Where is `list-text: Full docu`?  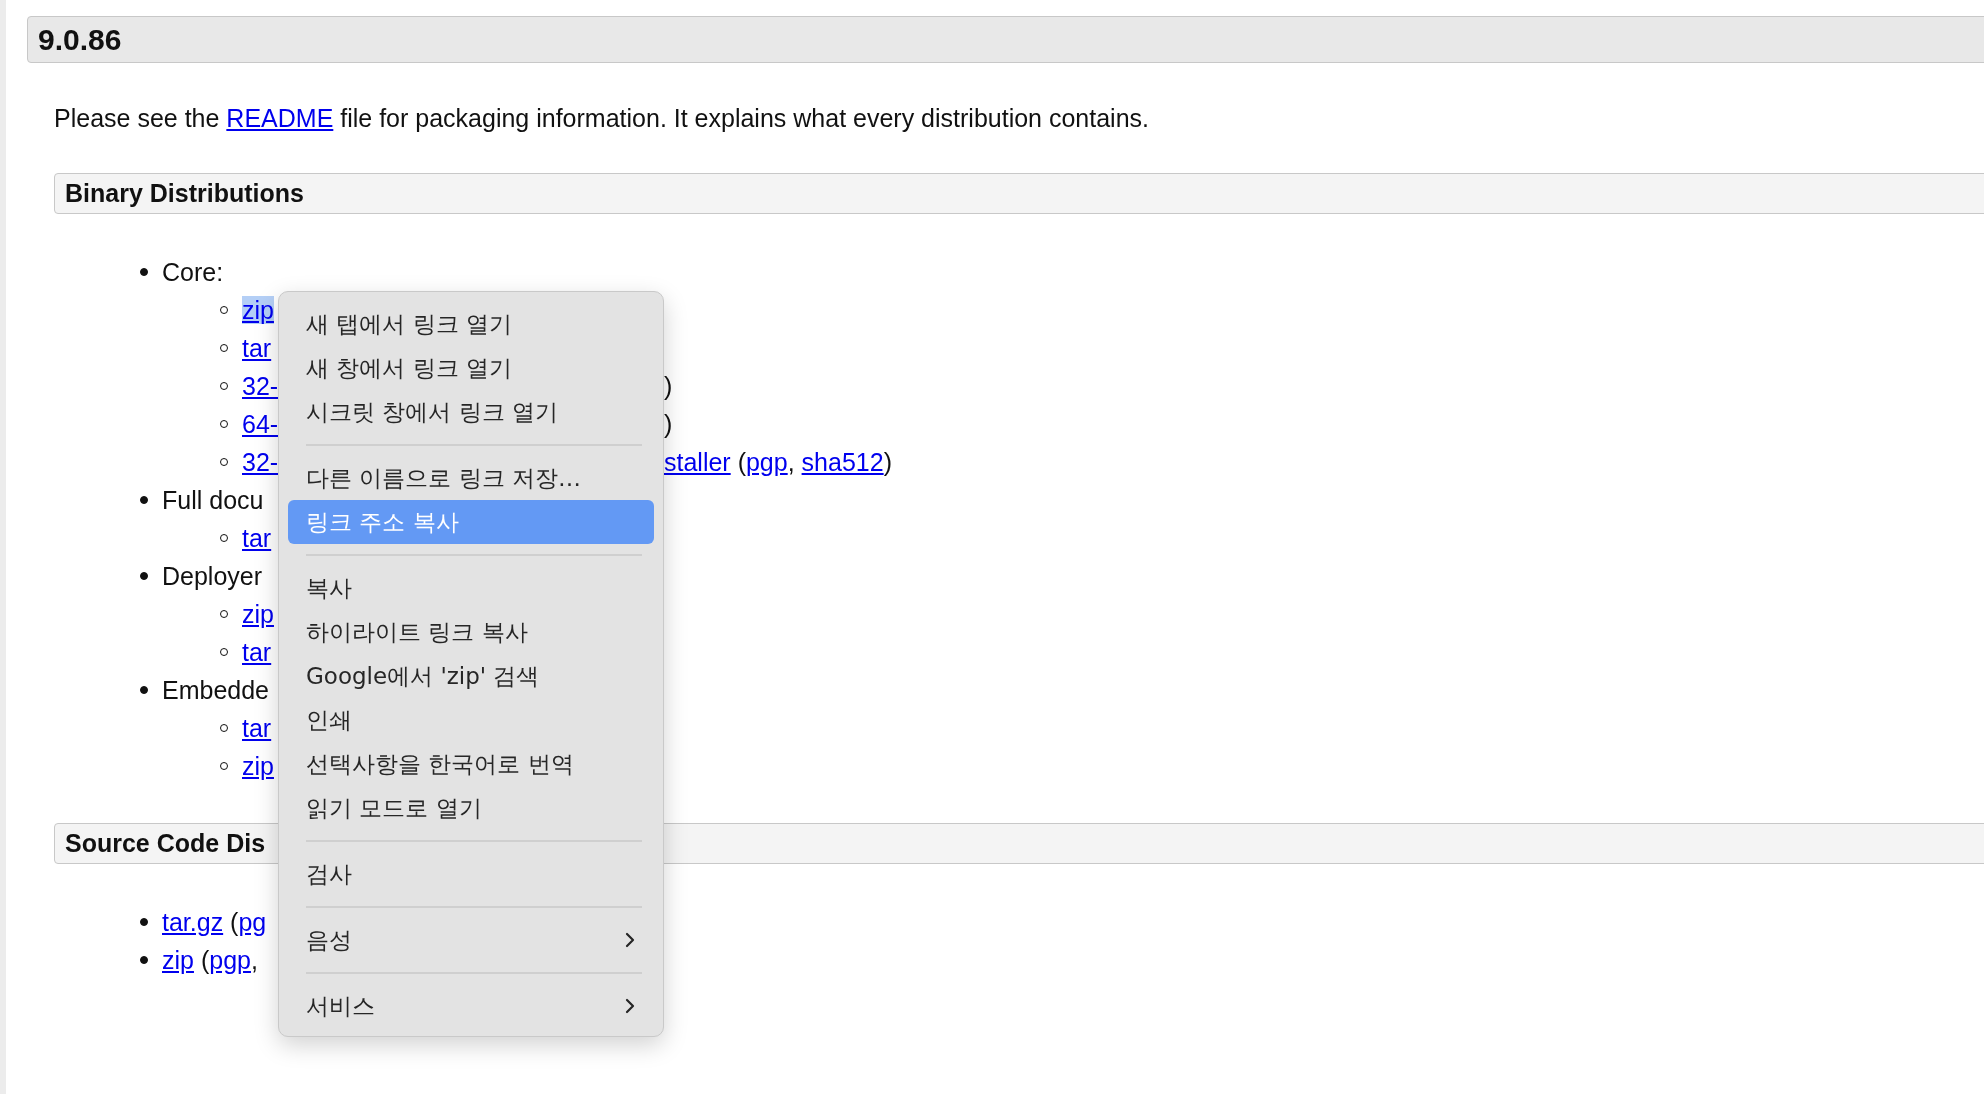
list-text: Full docu is located at coordinates (213, 499).